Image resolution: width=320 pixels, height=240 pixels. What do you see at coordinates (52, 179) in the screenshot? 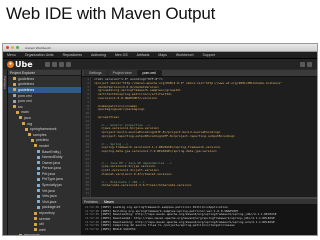
I see `tree-item-label: PetType.java` at bounding box center [52, 179].